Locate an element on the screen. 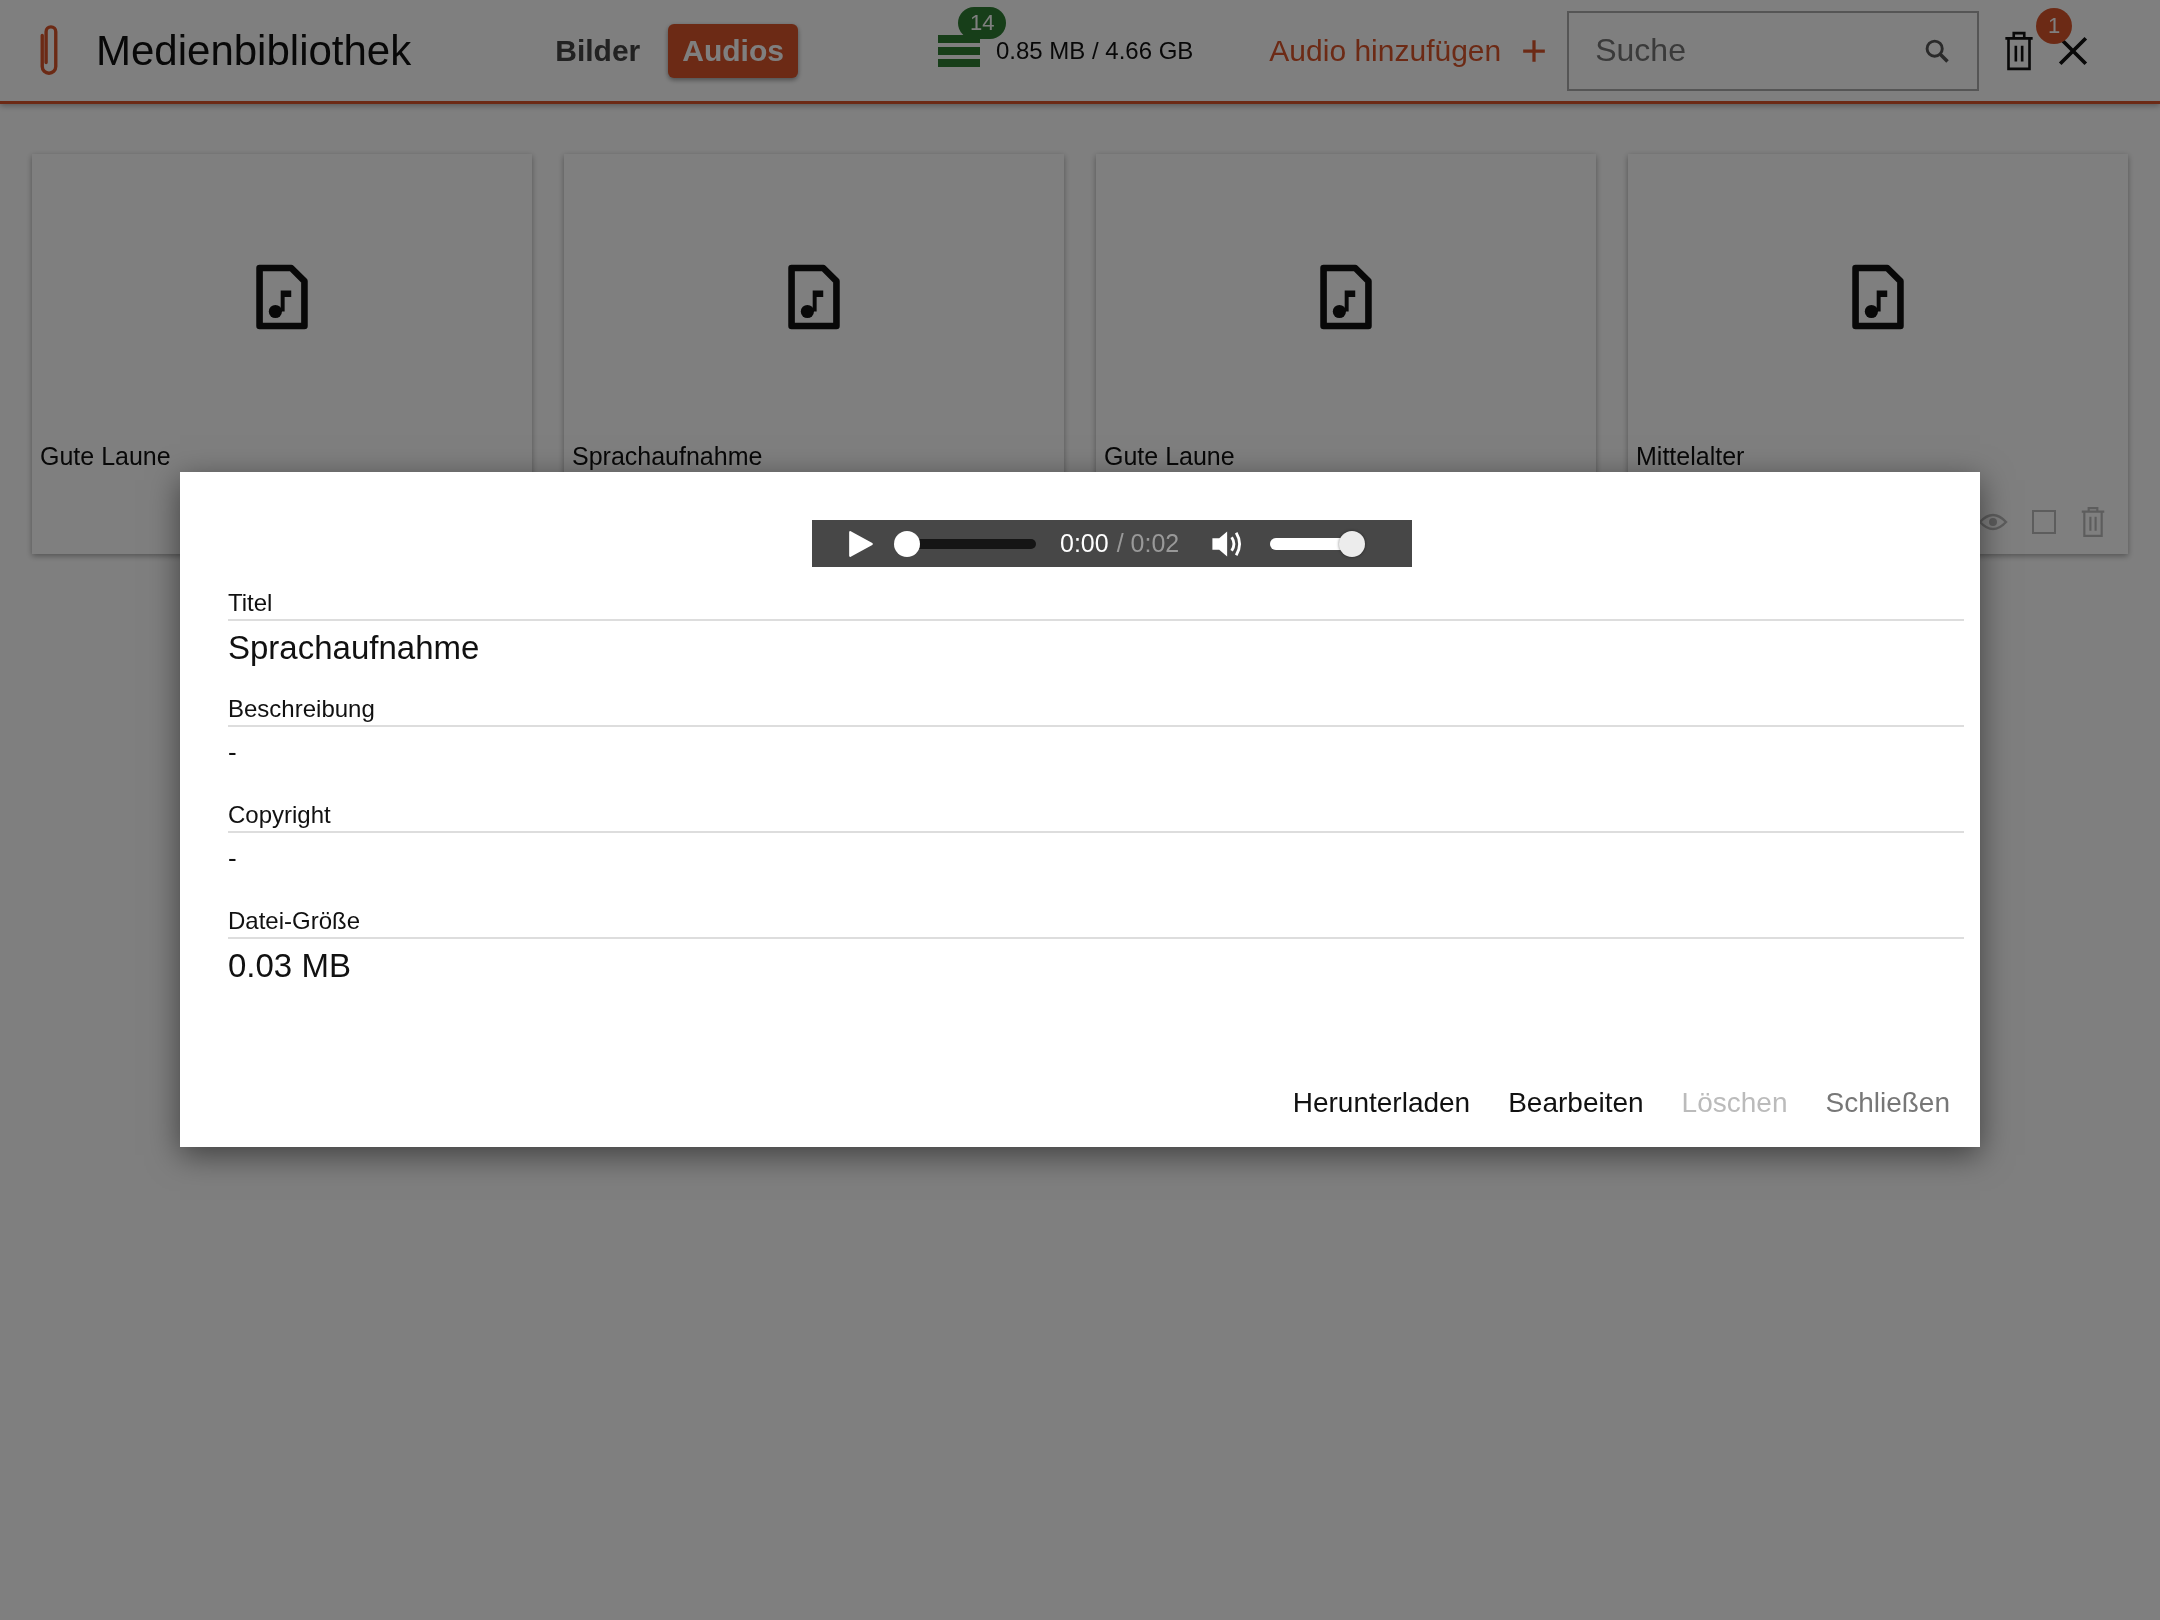  tab: Audios is located at coordinates (733, 50).